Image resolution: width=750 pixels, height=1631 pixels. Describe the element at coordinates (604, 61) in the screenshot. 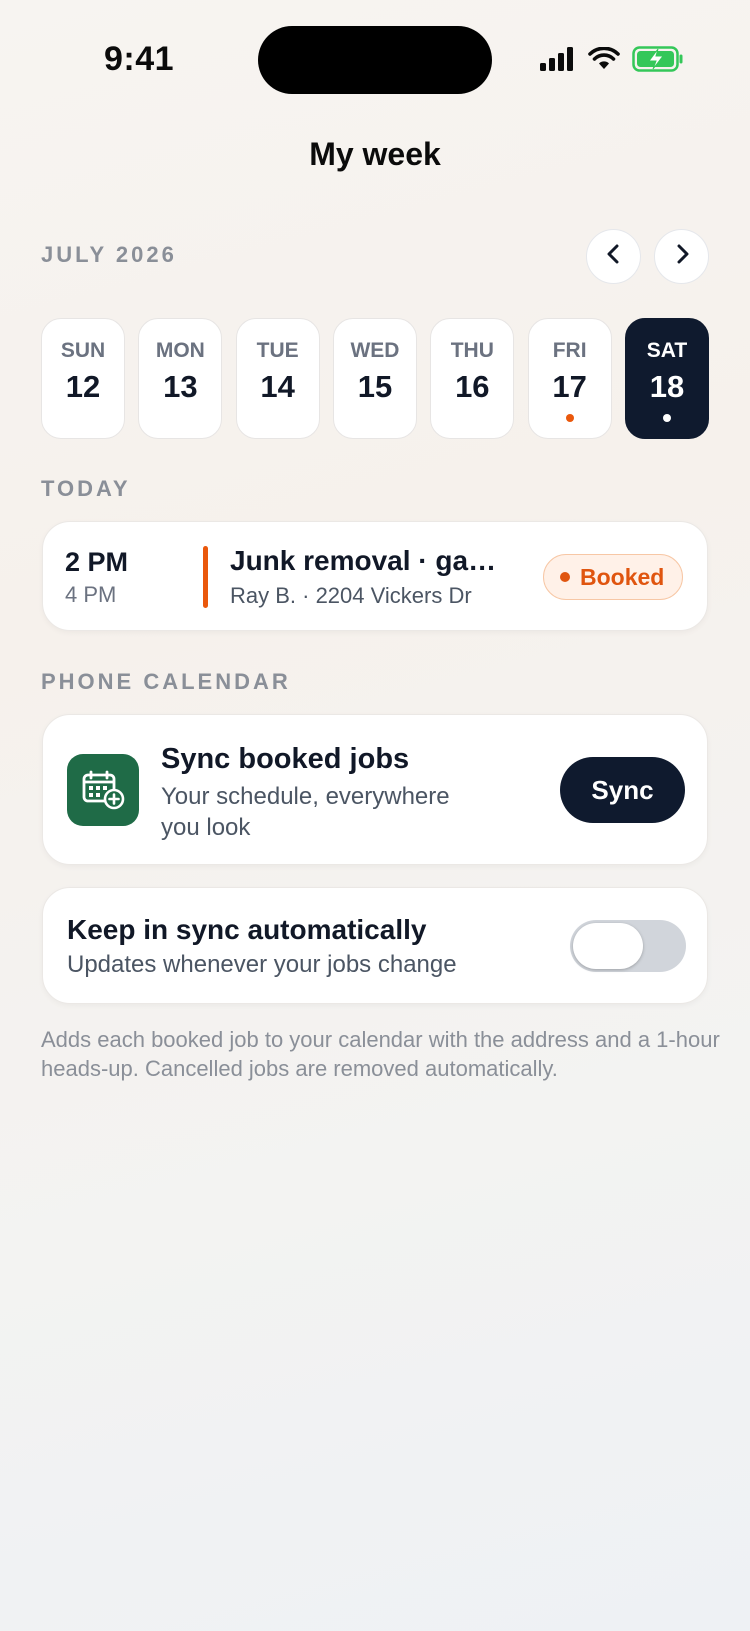

I see `wifi-icon` at that location.